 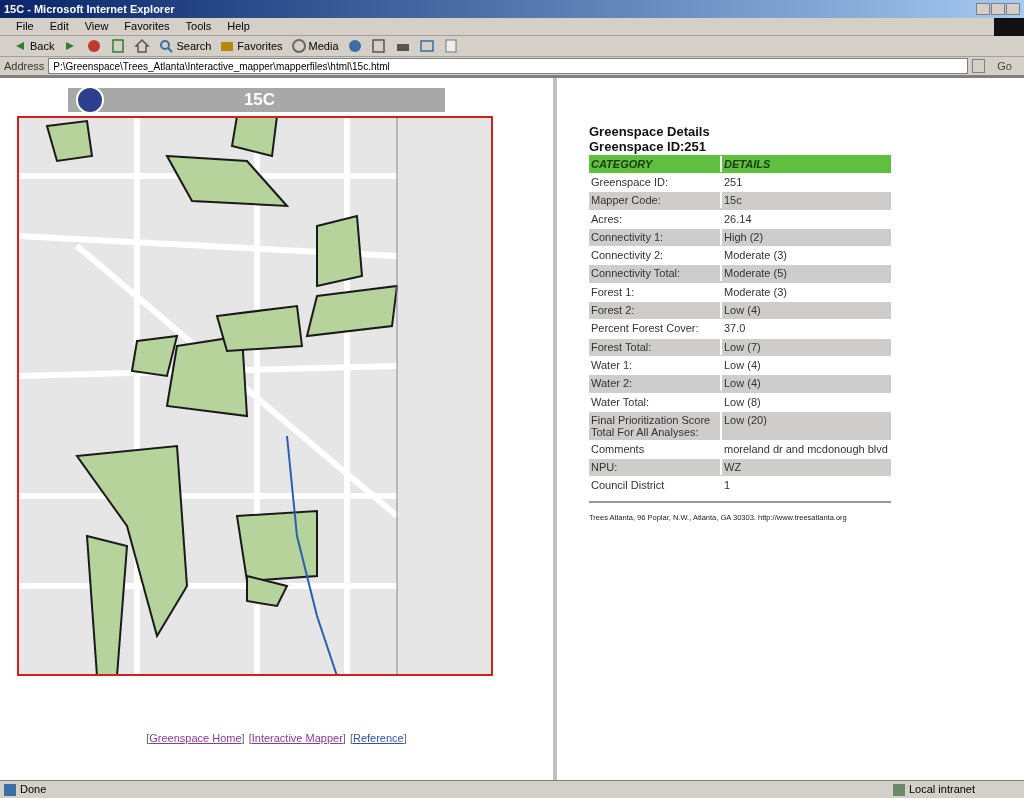 What do you see at coordinates (655, 364) in the screenshot?
I see `table-cell: Water 1:` at bounding box center [655, 364].